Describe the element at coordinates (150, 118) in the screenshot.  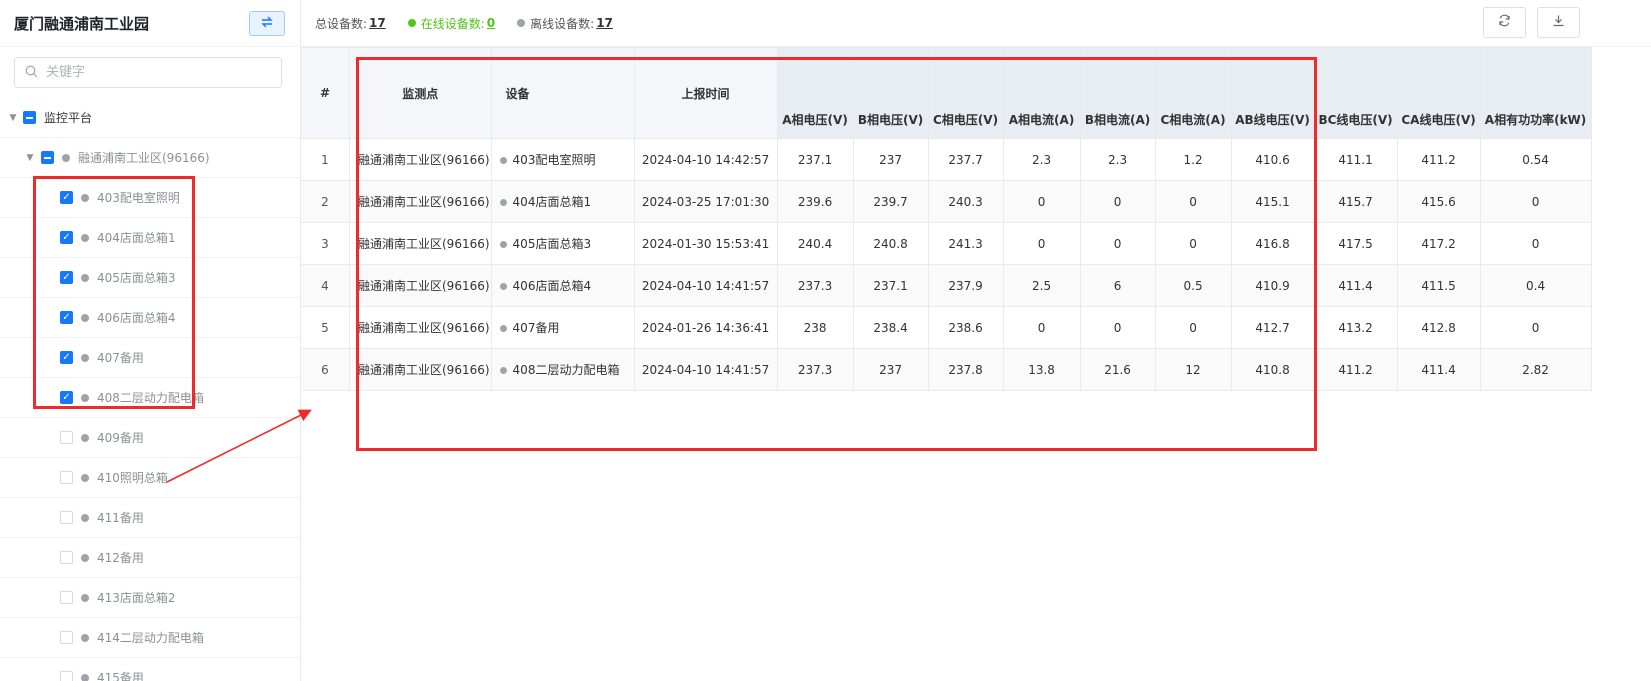
I see `tree-node-root: ▼ 监控平台` at that location.